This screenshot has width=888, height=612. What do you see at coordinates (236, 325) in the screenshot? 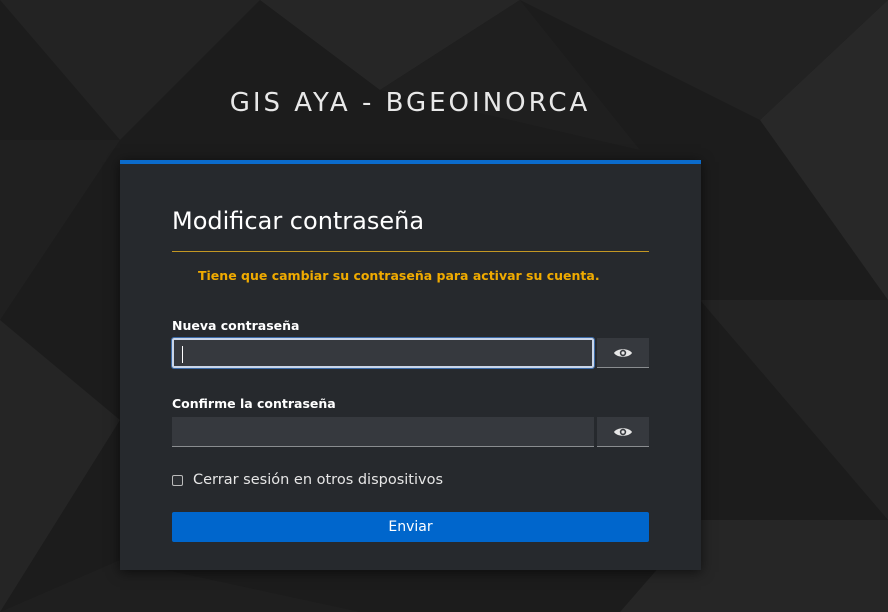
I see `new-password-label: Nueva contraseña` at bounding box center [236, 325].